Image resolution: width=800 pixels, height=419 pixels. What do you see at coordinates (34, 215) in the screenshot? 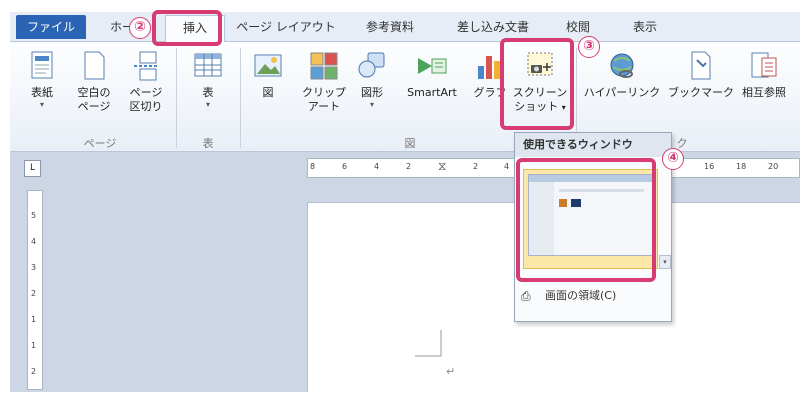
I see `ruler-tick: 5` at bounding box center [34, 215].